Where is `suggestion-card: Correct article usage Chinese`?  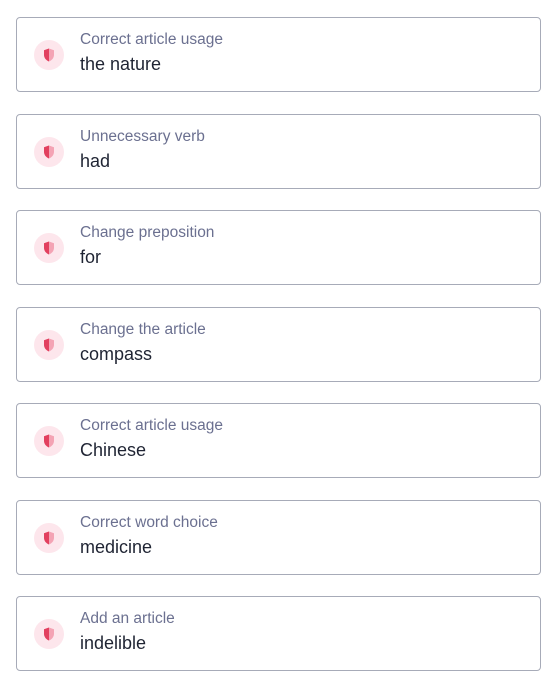 suggestion-card: Correct article usage Chinese is located at coordinates (278, 440).